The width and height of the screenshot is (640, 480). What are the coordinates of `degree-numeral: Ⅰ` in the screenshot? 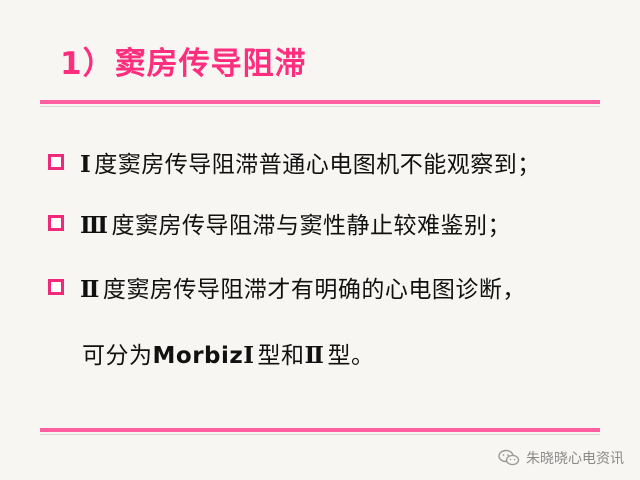 It's located at (86, 164).